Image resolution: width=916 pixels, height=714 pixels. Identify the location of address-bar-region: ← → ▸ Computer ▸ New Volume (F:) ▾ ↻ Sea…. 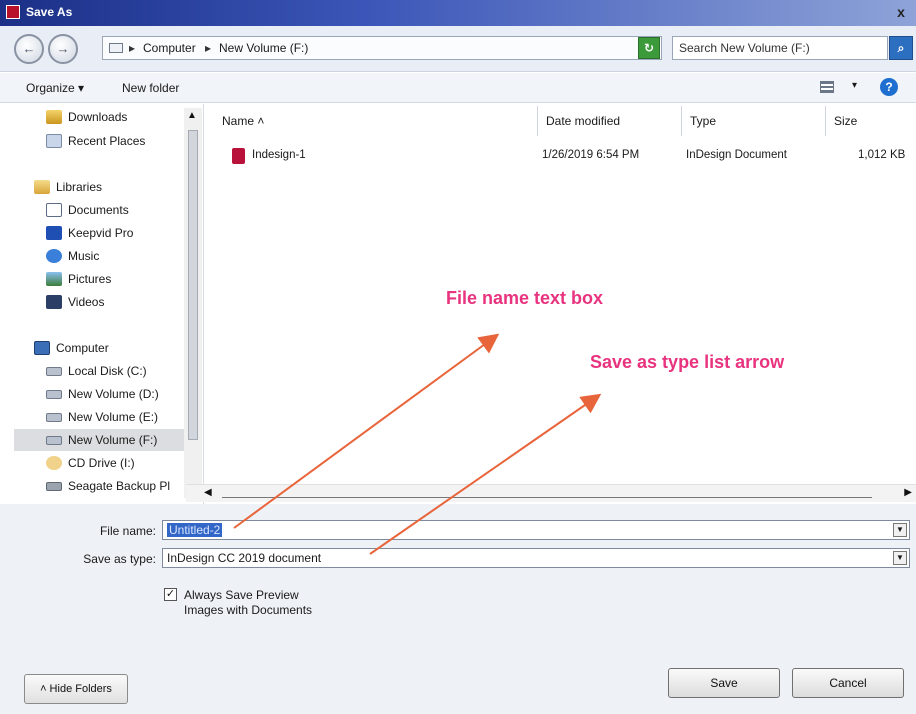
(458, 49).